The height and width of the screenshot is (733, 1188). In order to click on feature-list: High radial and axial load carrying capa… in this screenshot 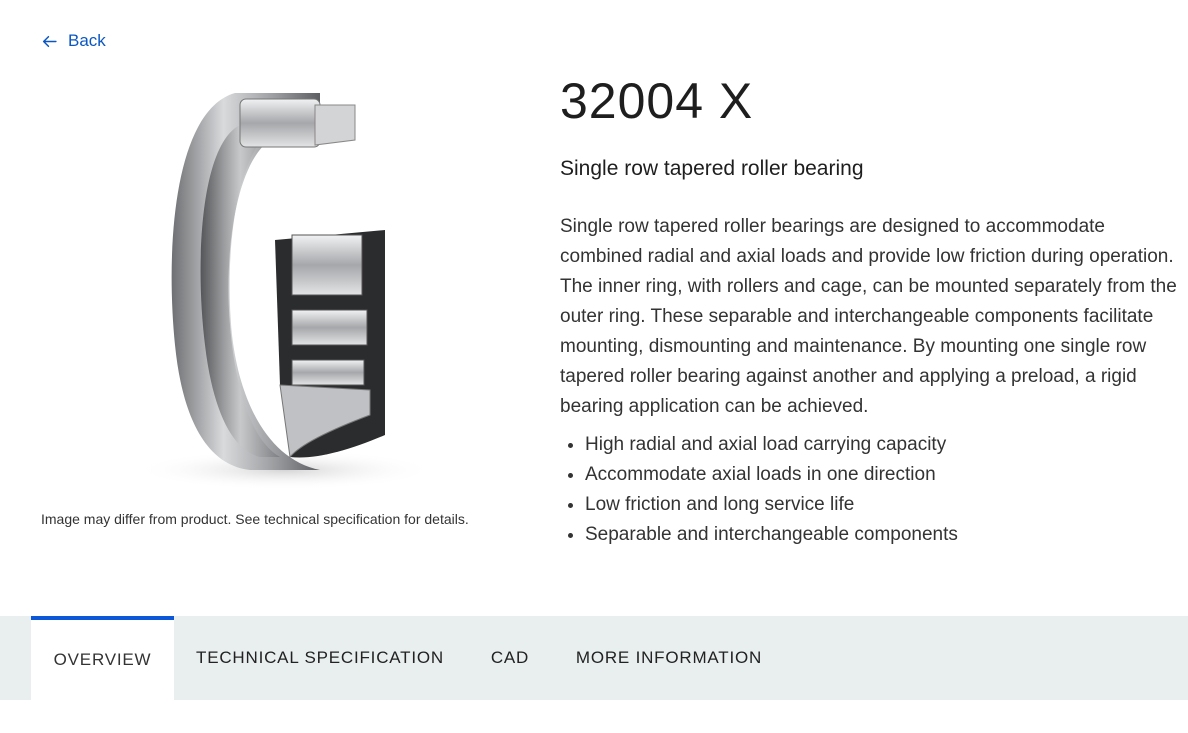, I will do `click(872, 490)`.